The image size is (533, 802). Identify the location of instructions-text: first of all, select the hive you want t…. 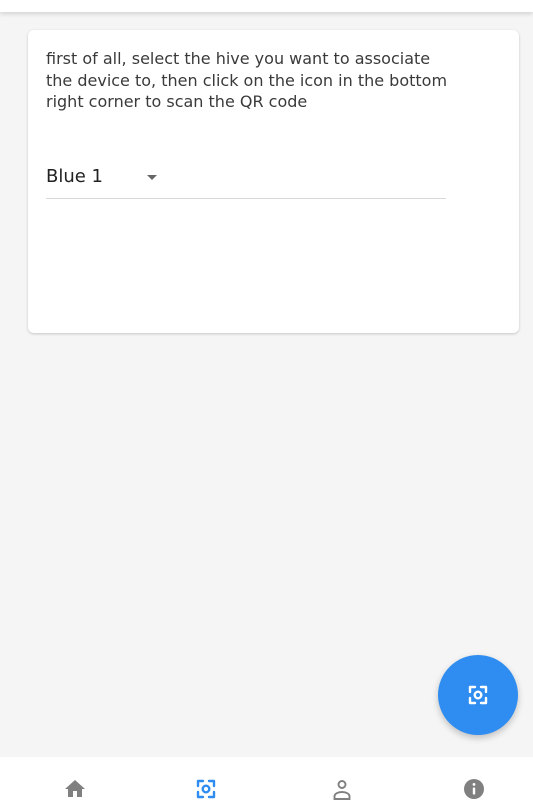
(247, 80).